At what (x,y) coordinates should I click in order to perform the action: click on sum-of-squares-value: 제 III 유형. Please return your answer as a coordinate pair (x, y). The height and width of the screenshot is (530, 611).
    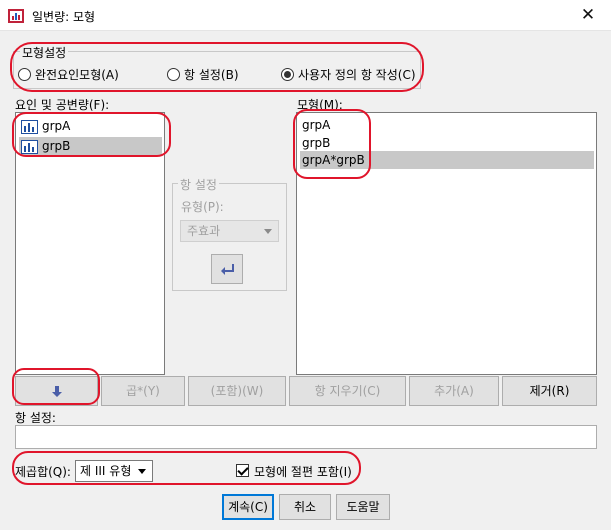
    Looking at the image, I should click on (106, 471).